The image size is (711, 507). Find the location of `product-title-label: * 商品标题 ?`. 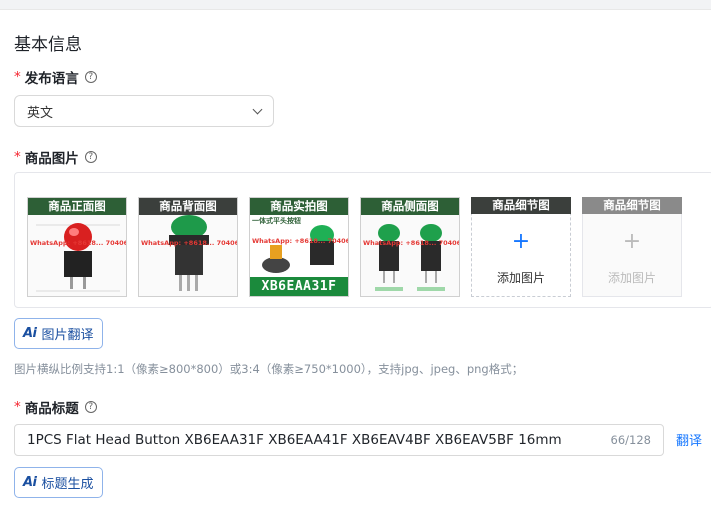

product-title-label: * 商品标题 ? is located at coordinates (55, 407).